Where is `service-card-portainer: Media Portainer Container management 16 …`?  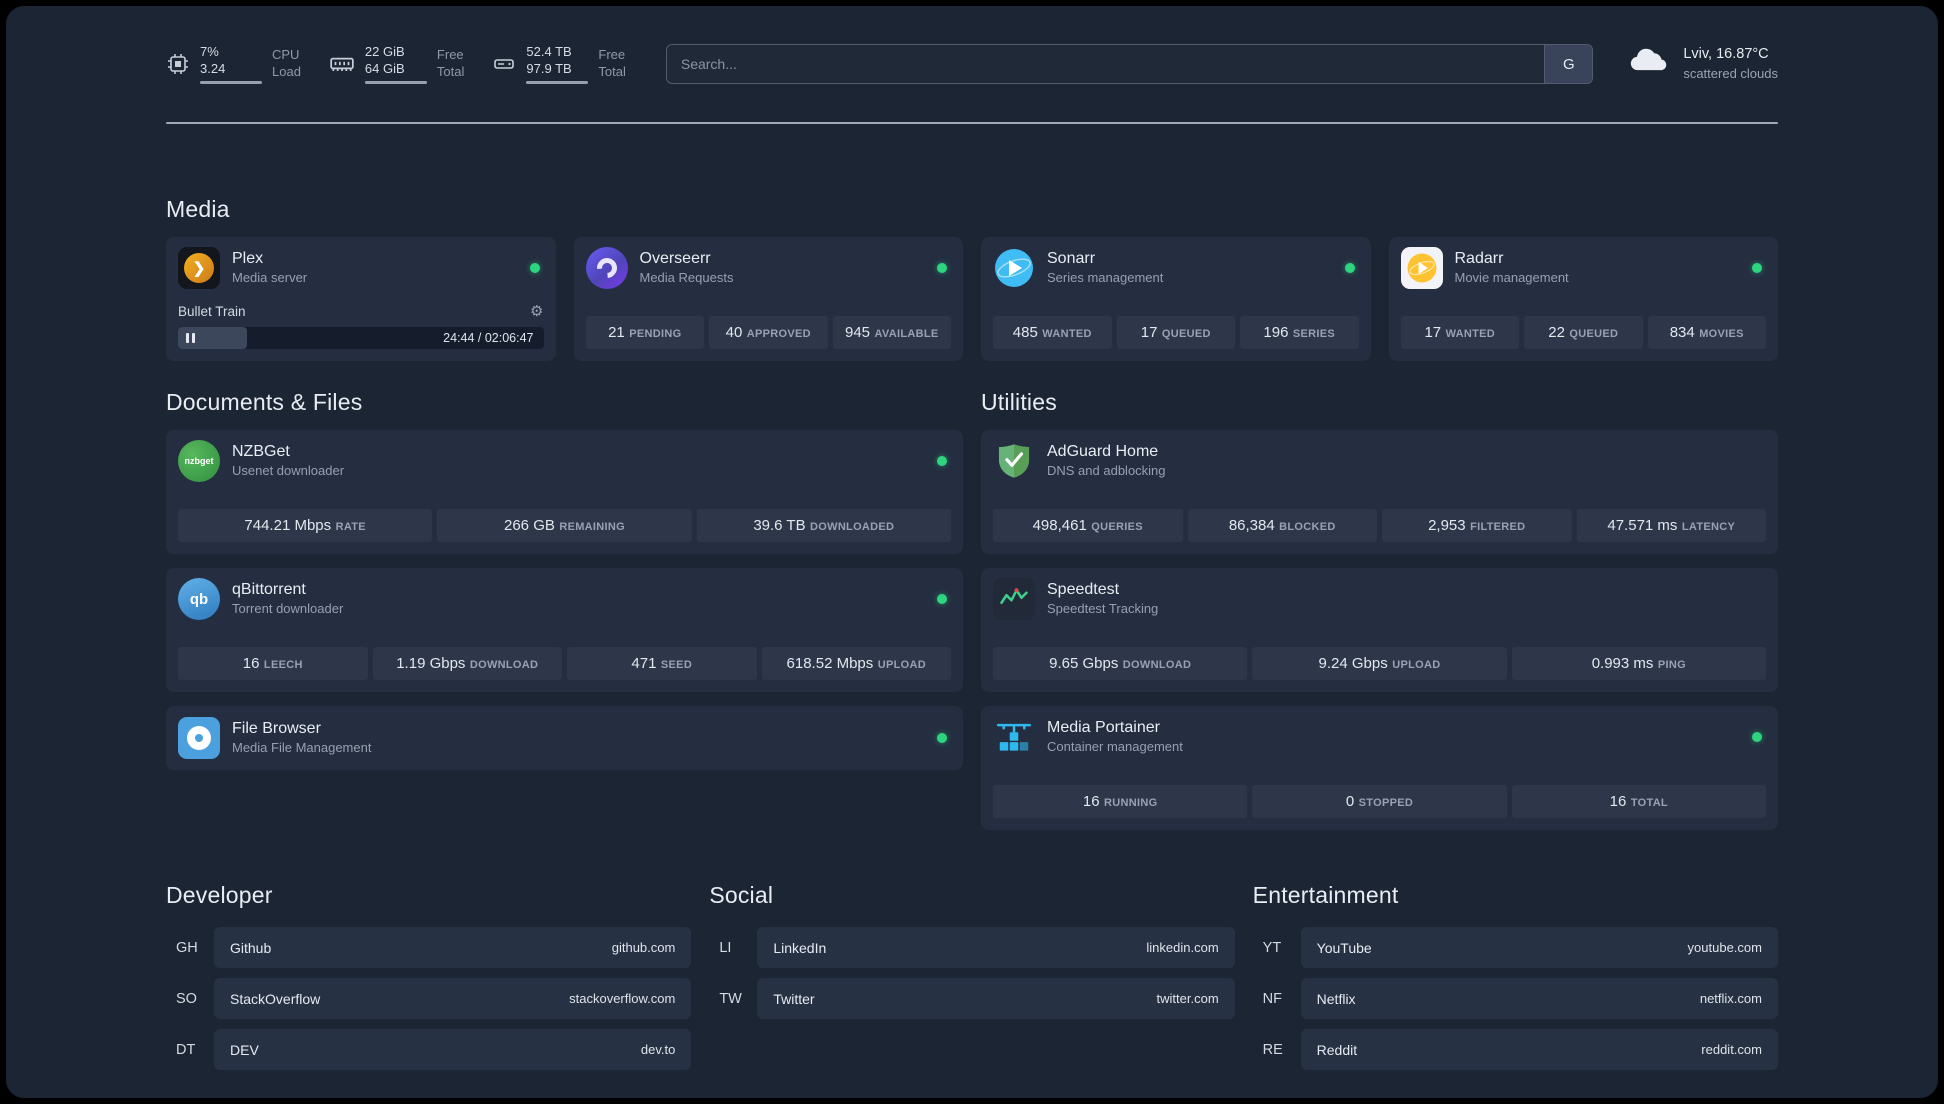 service-card-portainer: Media Portainer Container management 16 … is located at coordinates (1379, 768).